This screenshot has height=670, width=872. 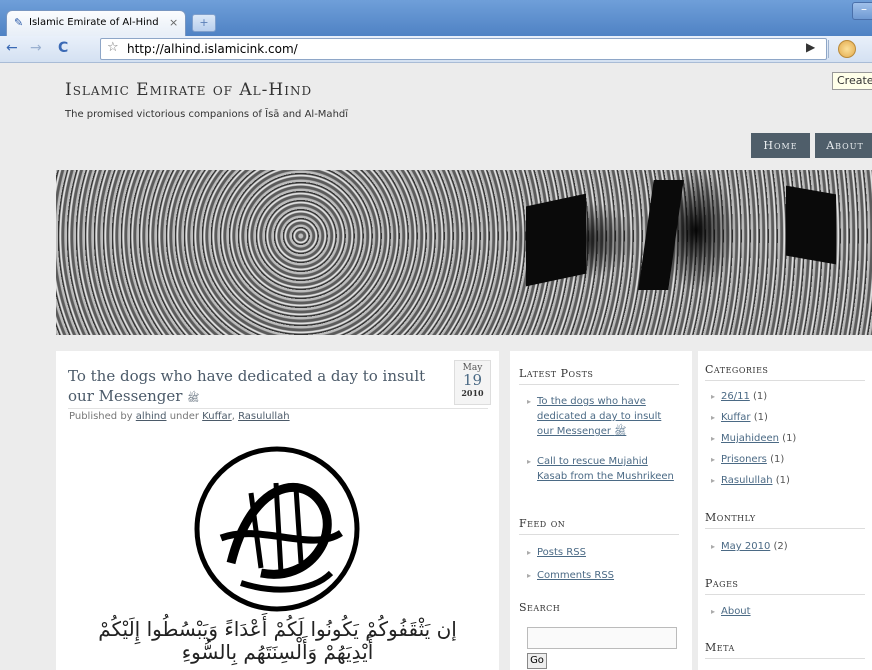 I want to click on new-tab-button: +, so click(x=204, y=23).